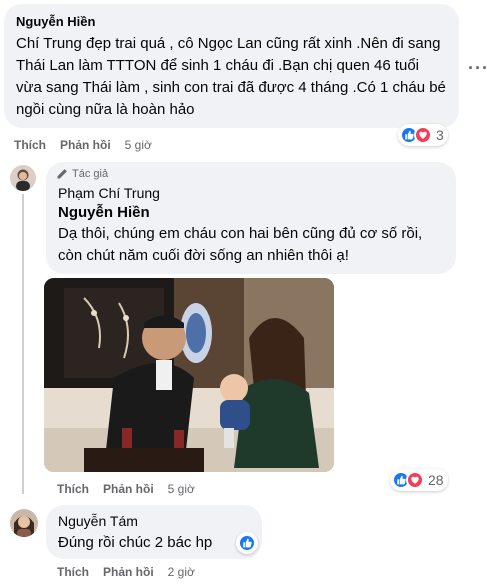 The height and width of the screenshot is (588, 487). Describe the element at coordinates (154, 532) in the screenshot. I see `comment-bubble-3: Nguyễn Tám Đúng rồi chúc 2 bác hp` at that location.